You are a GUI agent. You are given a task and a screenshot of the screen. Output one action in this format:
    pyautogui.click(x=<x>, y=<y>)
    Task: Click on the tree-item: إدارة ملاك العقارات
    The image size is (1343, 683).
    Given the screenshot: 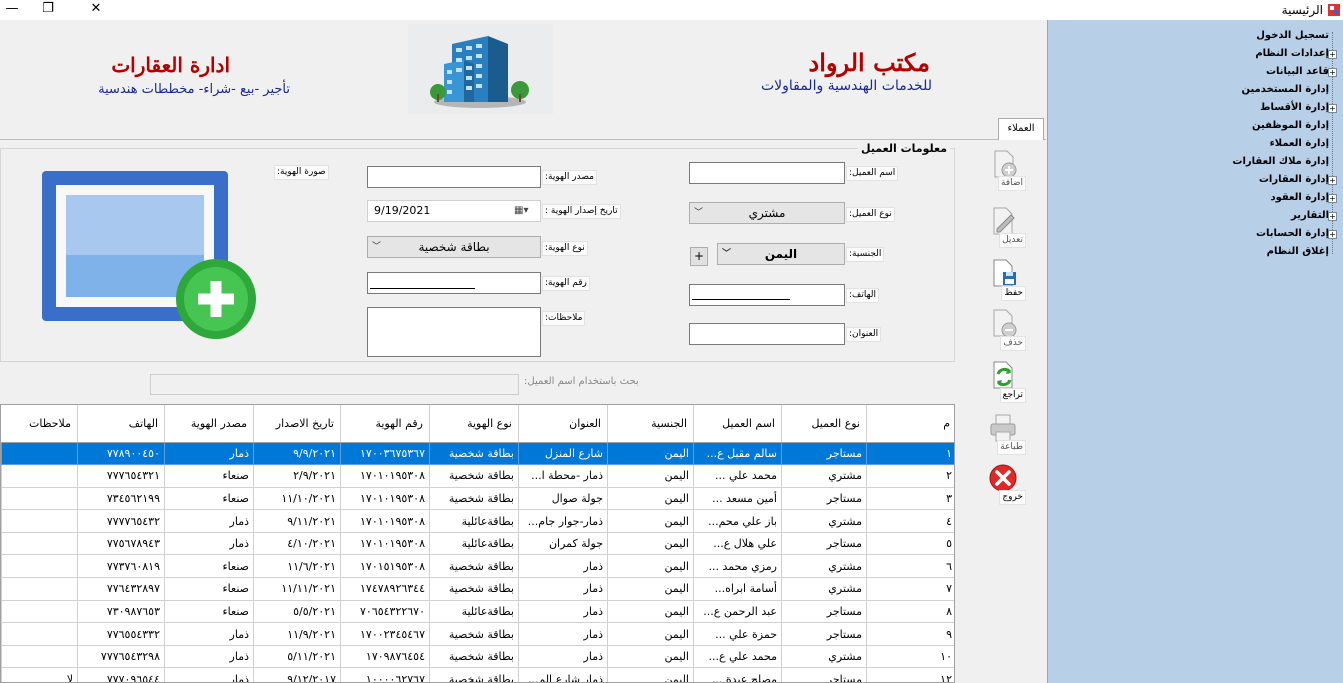 What is the action you would take?
    pyautogui.click(x=1280, y=162)
    